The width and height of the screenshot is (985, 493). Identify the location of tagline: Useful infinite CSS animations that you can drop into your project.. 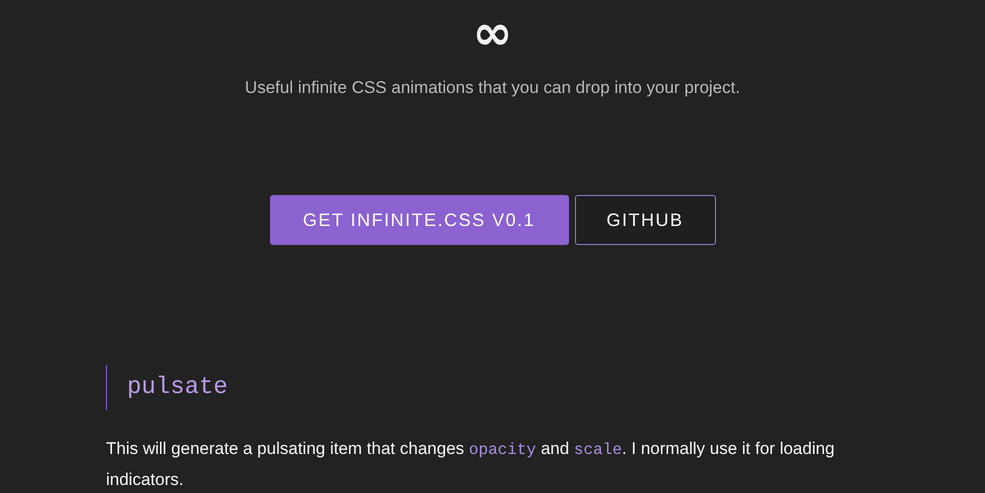
(492, 88).